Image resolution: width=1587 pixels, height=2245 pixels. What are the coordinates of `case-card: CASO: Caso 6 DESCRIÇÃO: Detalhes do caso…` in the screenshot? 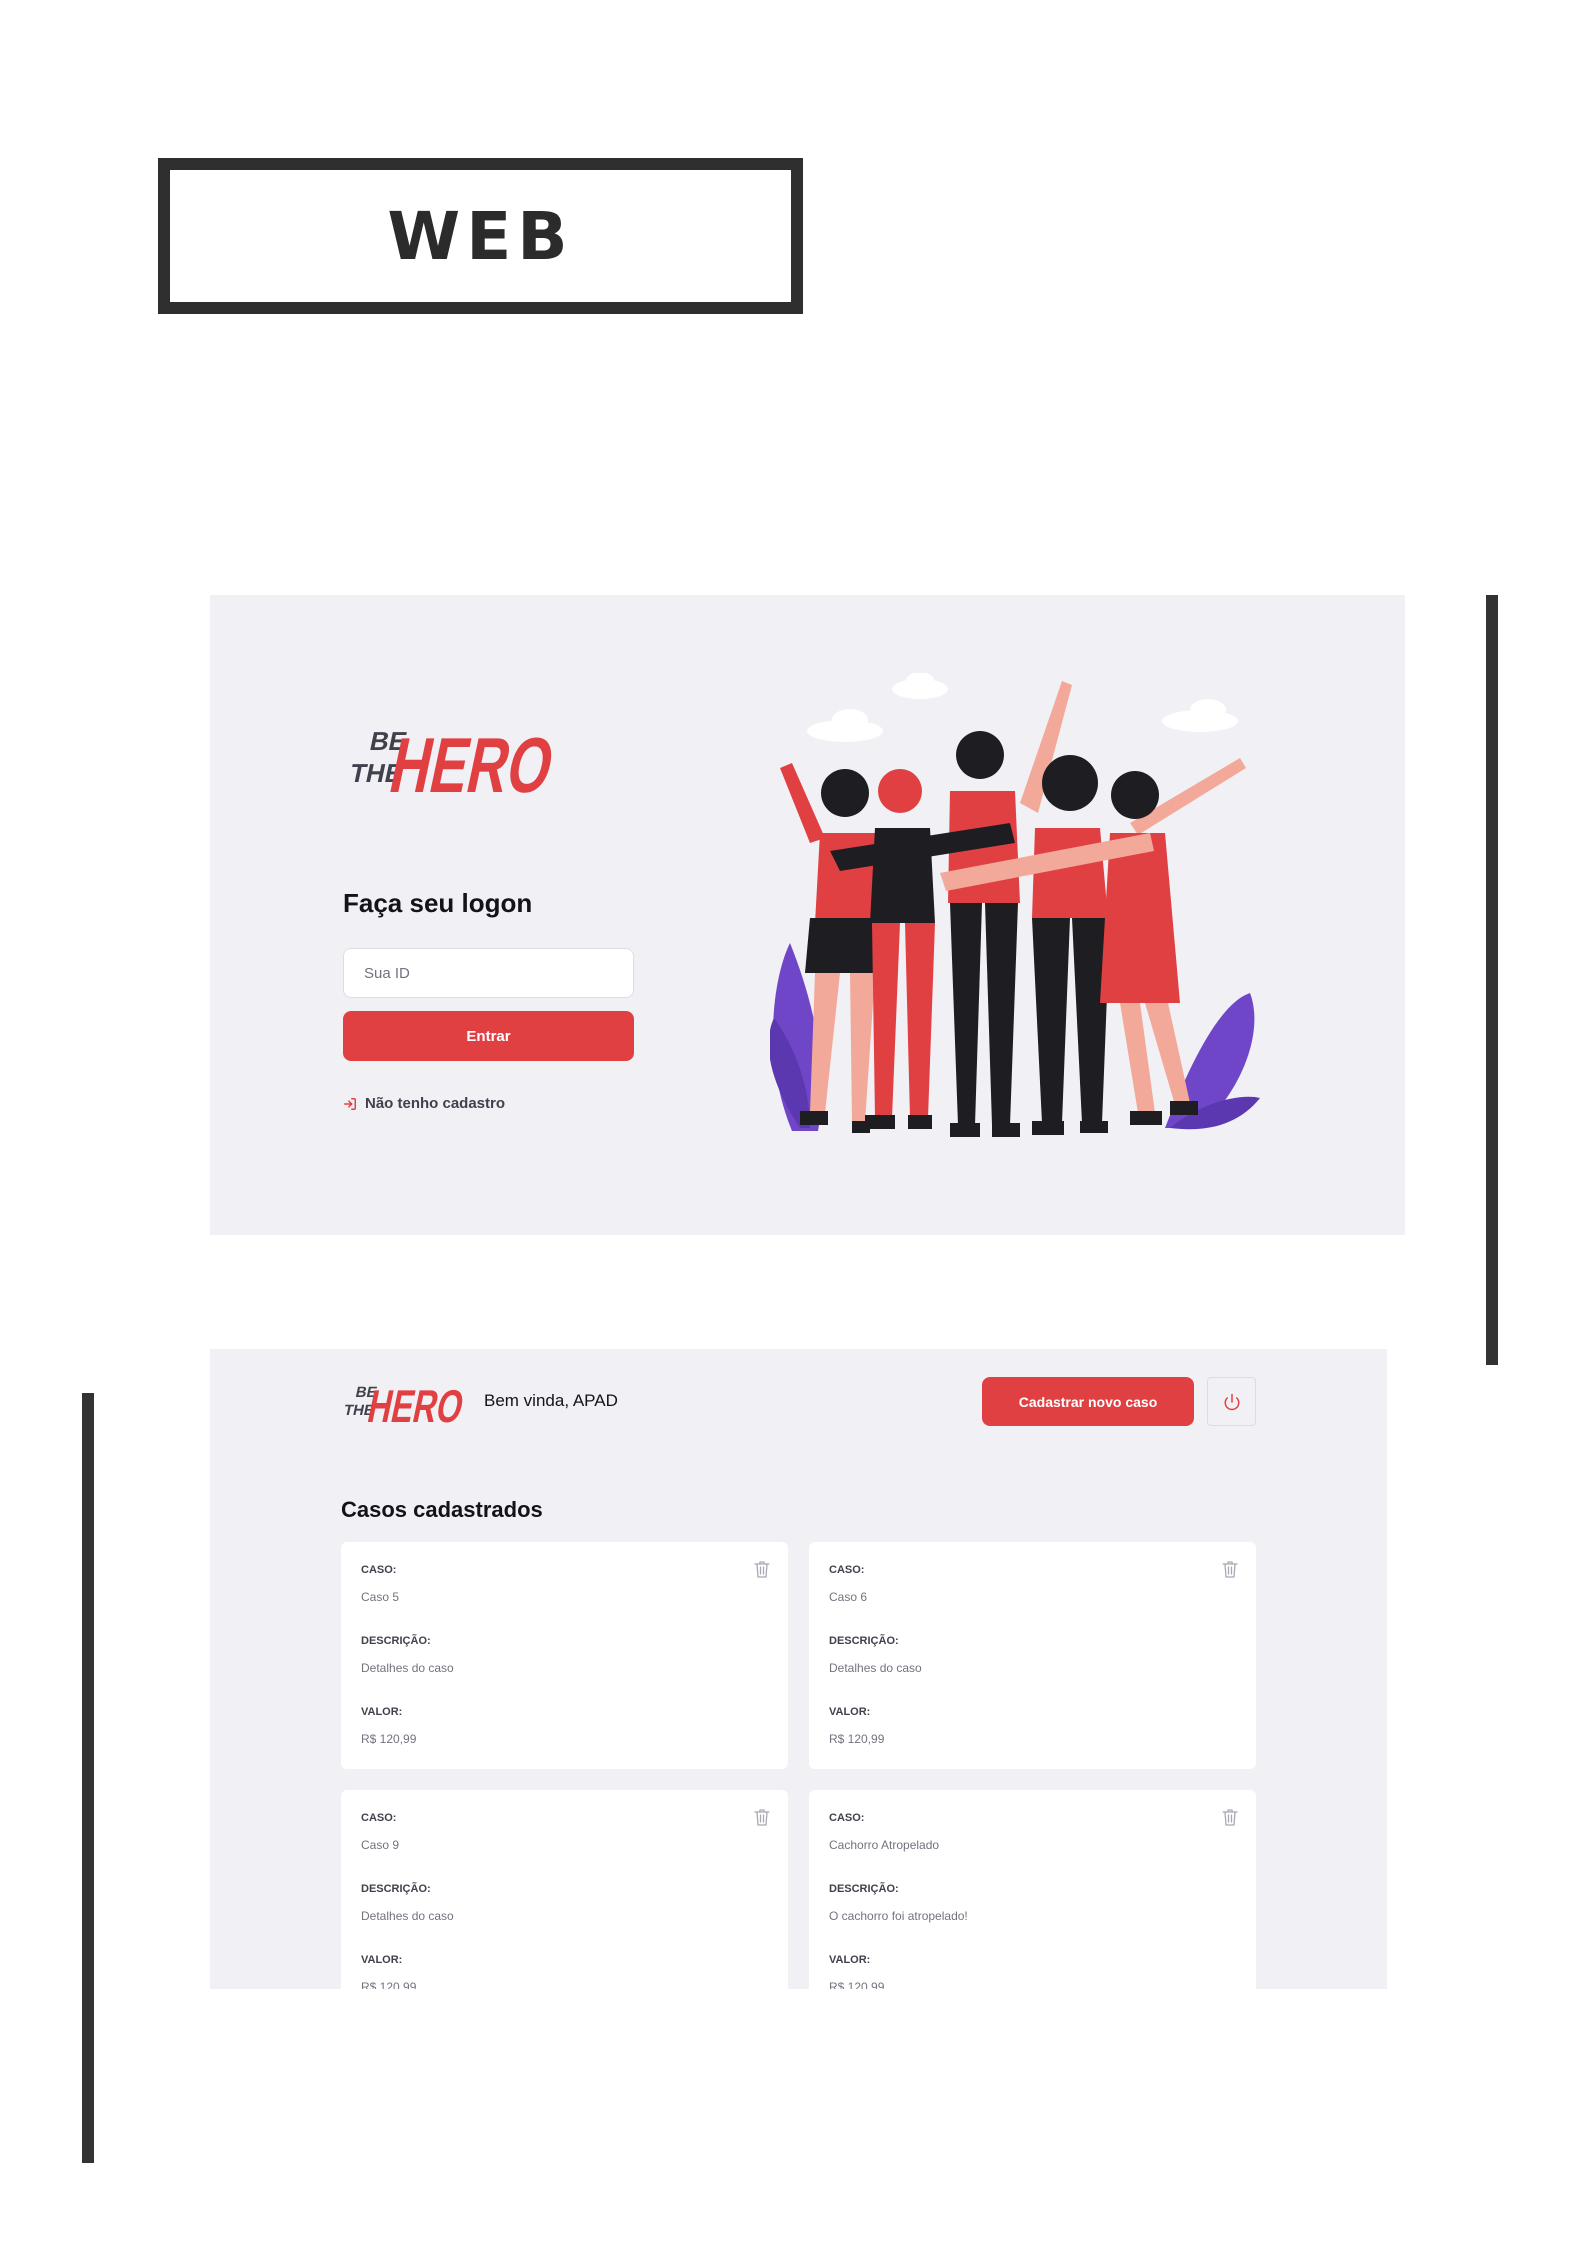 It's located at (1032, 1655).